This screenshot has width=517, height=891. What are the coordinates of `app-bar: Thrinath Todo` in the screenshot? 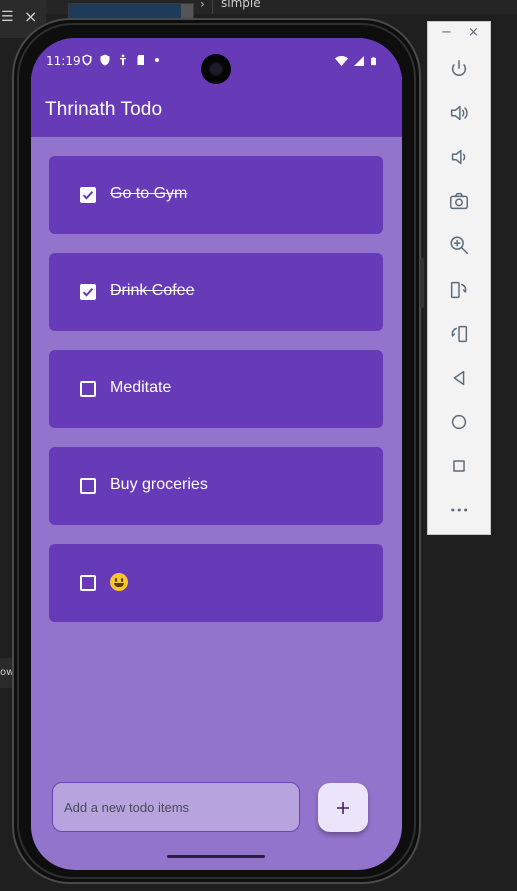 It's located at (216, 111).